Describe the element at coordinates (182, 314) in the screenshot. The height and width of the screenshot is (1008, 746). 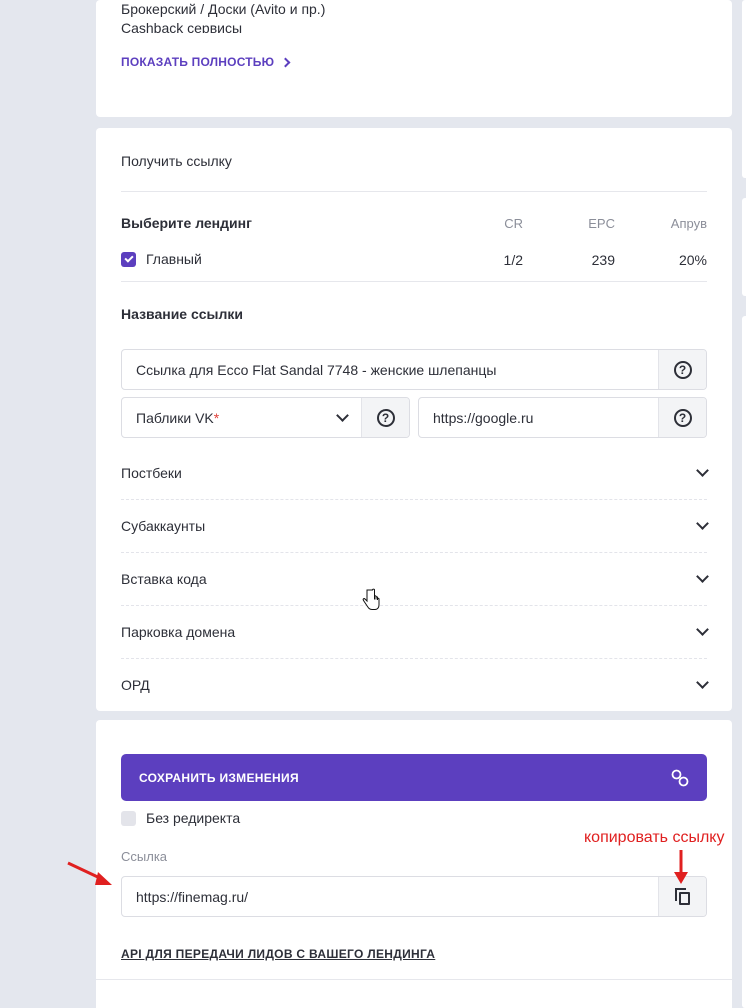
I see `link-name-label: Название ссылки` at that location.